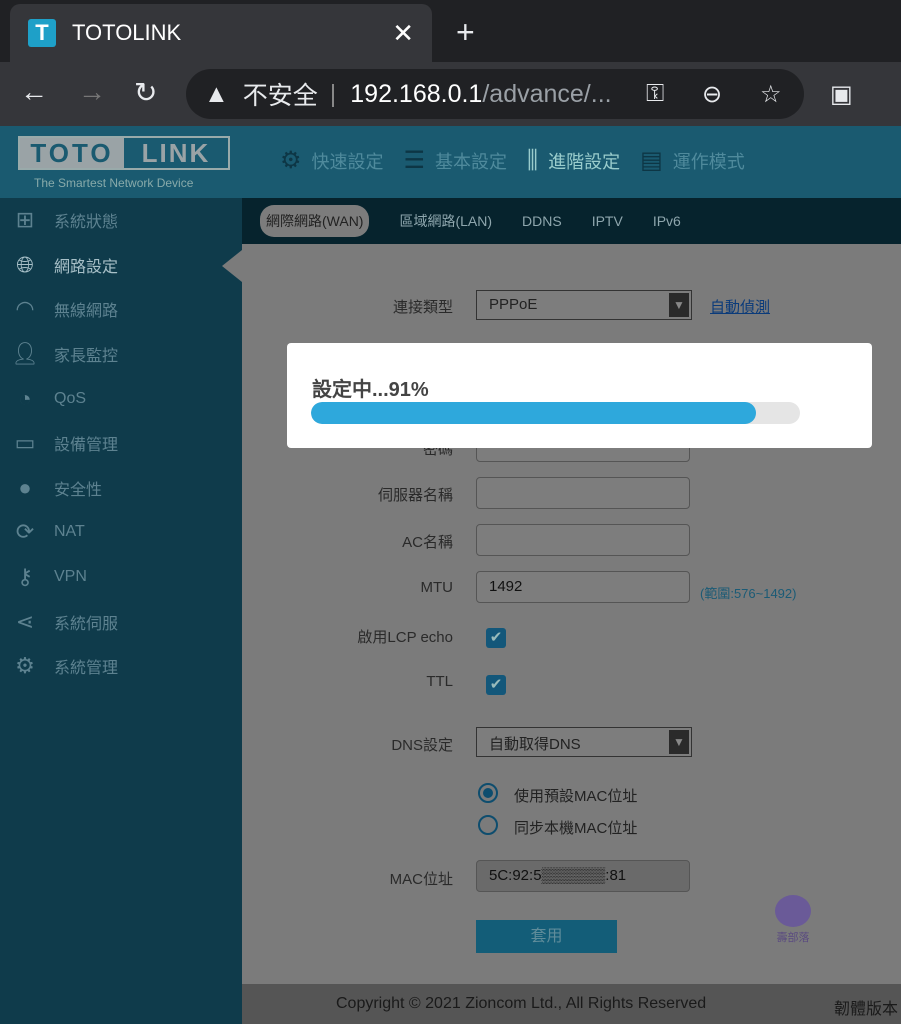  Describe the element at coordinates (584, 742) in the screenshot. I see `dns-select: 自動取得DNS ▼` at that location.